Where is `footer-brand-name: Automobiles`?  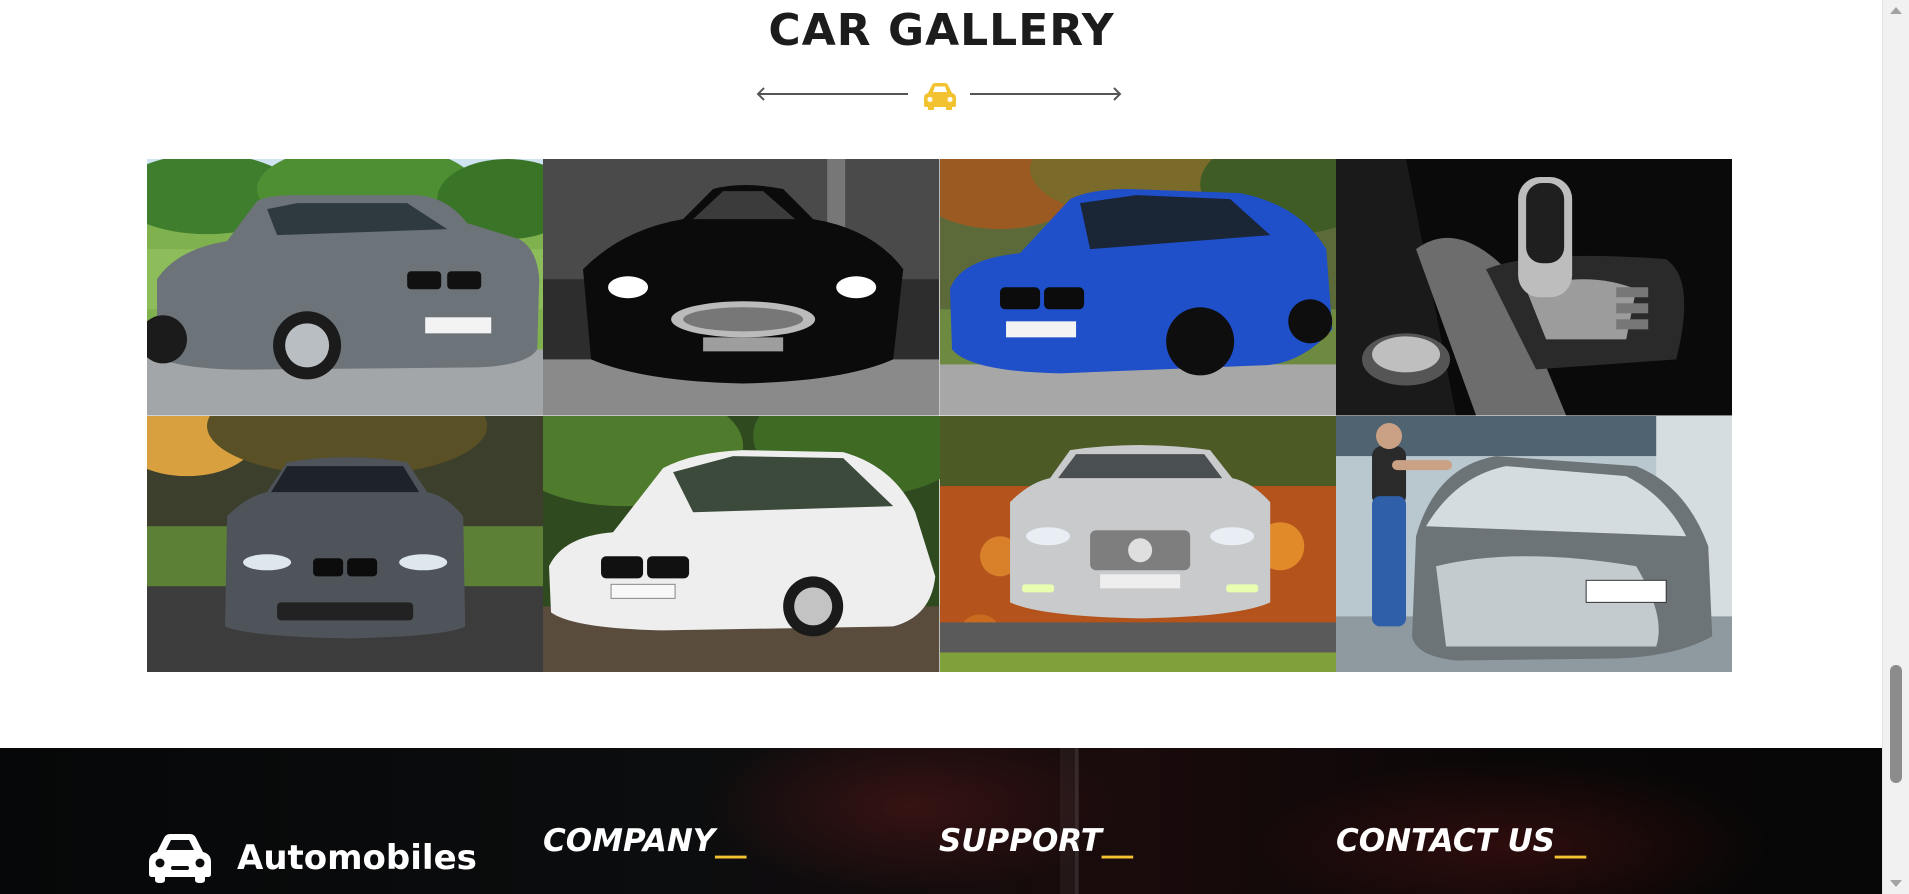 footer-brand-name: Automobiles is located at coordinates (357, 858).